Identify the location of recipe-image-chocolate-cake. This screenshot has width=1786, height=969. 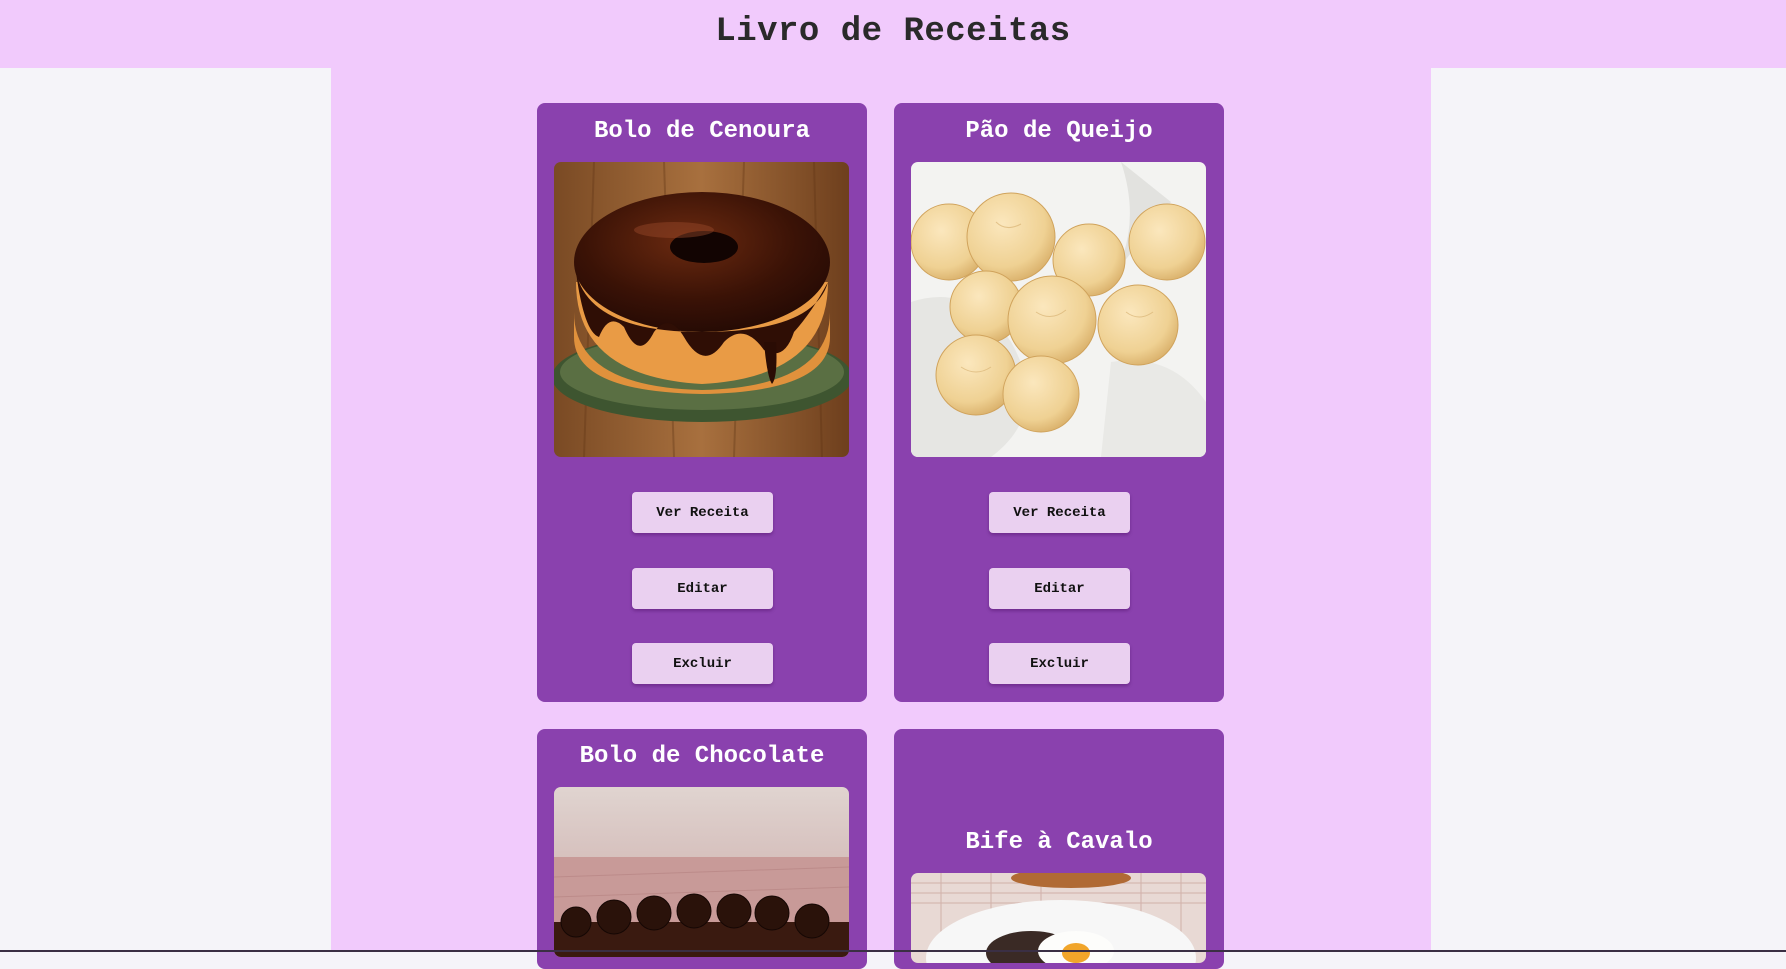
(701, 872).